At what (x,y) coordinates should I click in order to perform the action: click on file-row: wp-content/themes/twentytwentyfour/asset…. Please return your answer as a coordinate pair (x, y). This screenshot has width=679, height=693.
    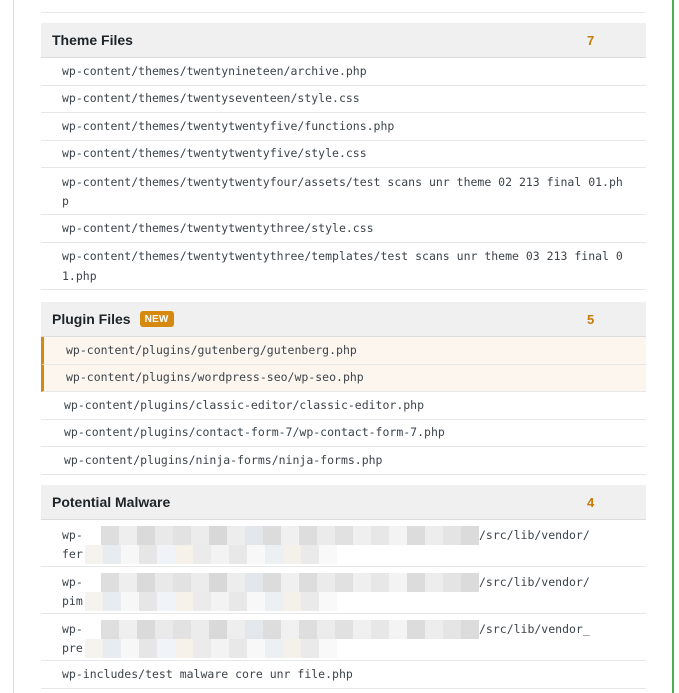
    Looking at the image, I should click on (343, 191).